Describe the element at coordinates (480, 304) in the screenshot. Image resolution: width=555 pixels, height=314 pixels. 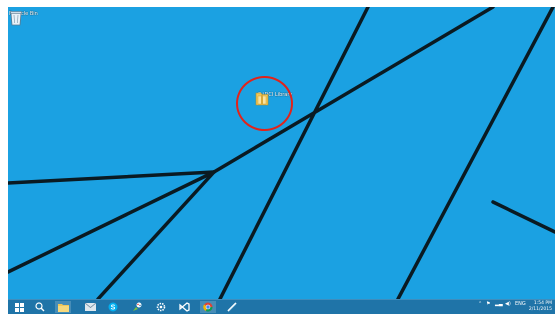
I see `tray-overflow-icon: ⌃` at that location.